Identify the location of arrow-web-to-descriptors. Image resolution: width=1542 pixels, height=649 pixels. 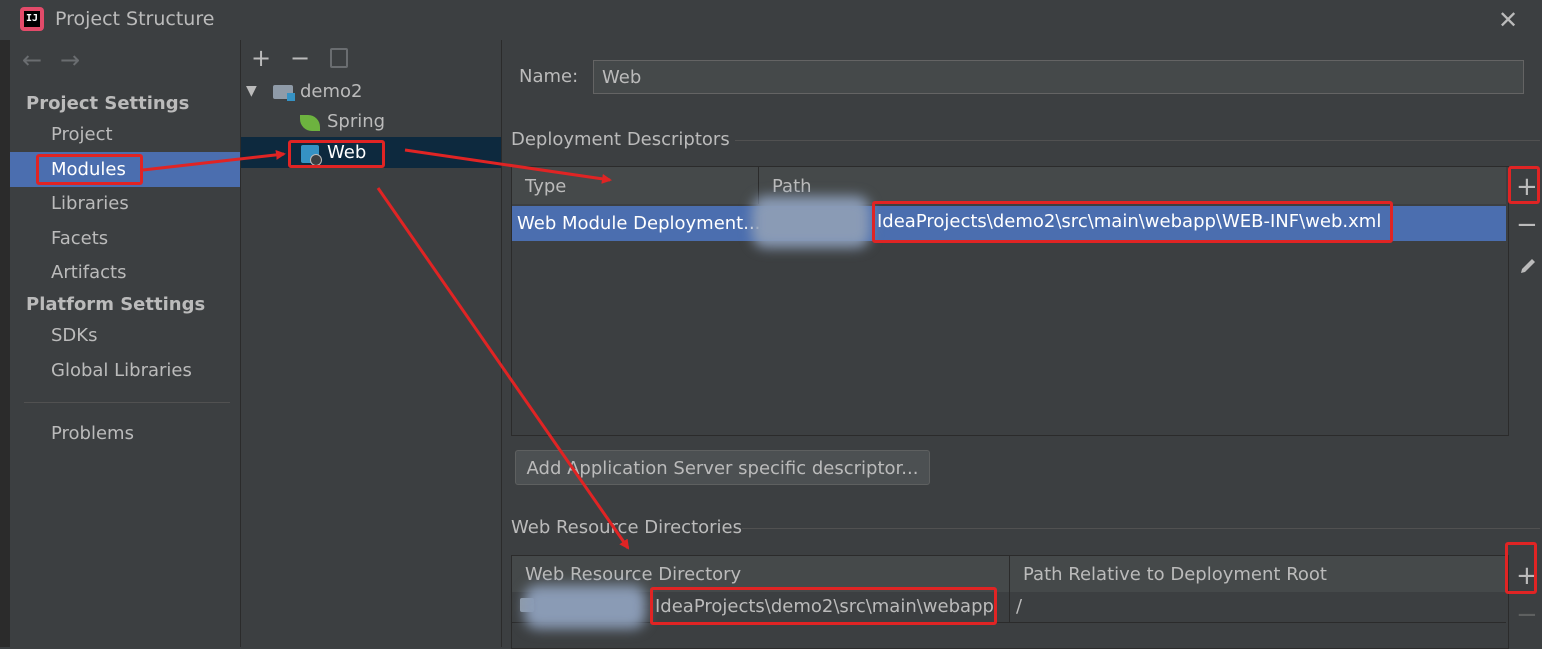
(508, 166).